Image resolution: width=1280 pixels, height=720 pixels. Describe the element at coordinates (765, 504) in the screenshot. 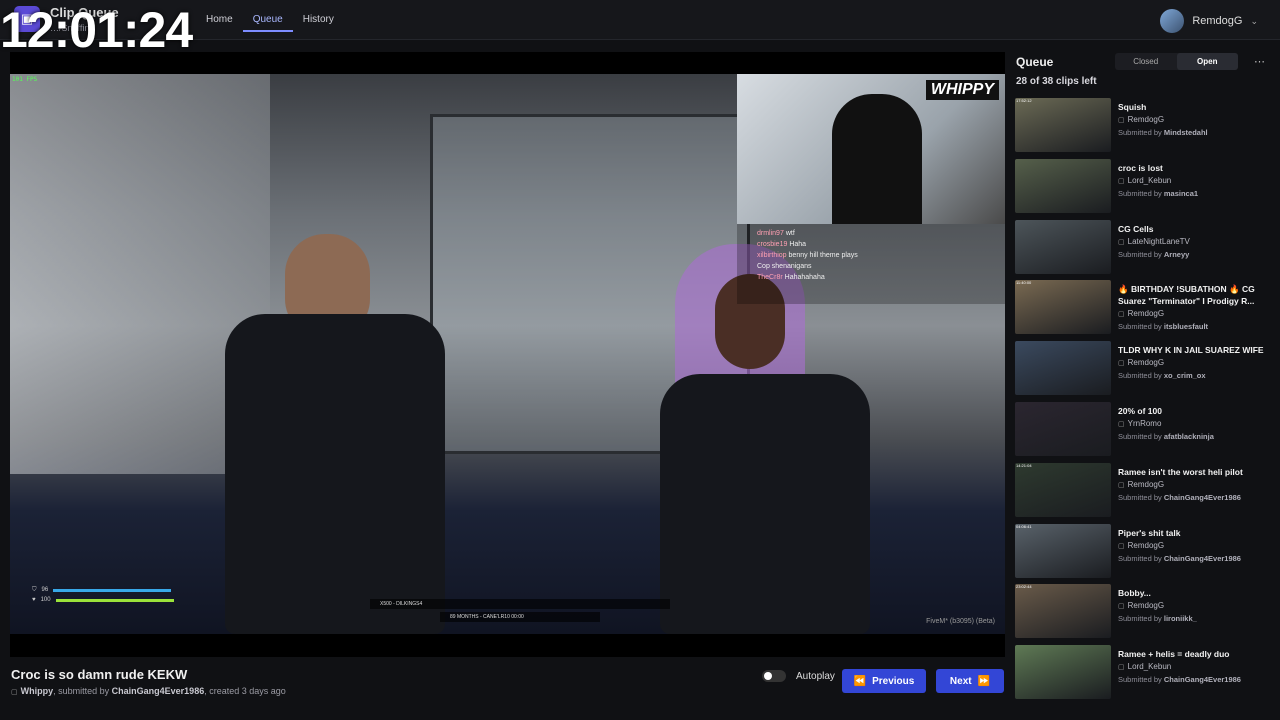

I see `scene-officer-female` at that location.